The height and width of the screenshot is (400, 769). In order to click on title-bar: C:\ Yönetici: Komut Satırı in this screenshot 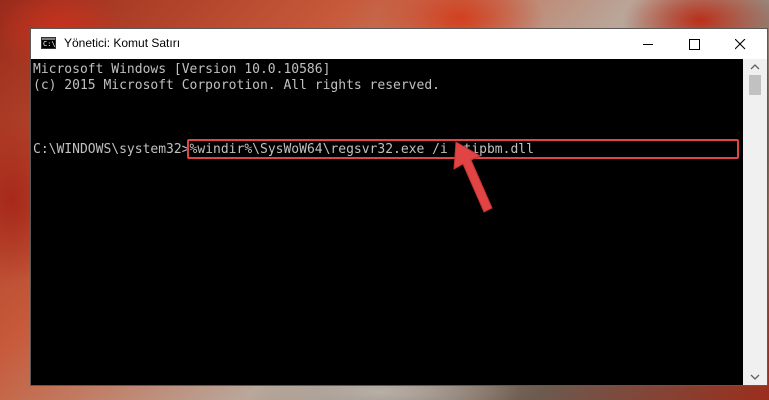, I will do `click(399, 44)`.